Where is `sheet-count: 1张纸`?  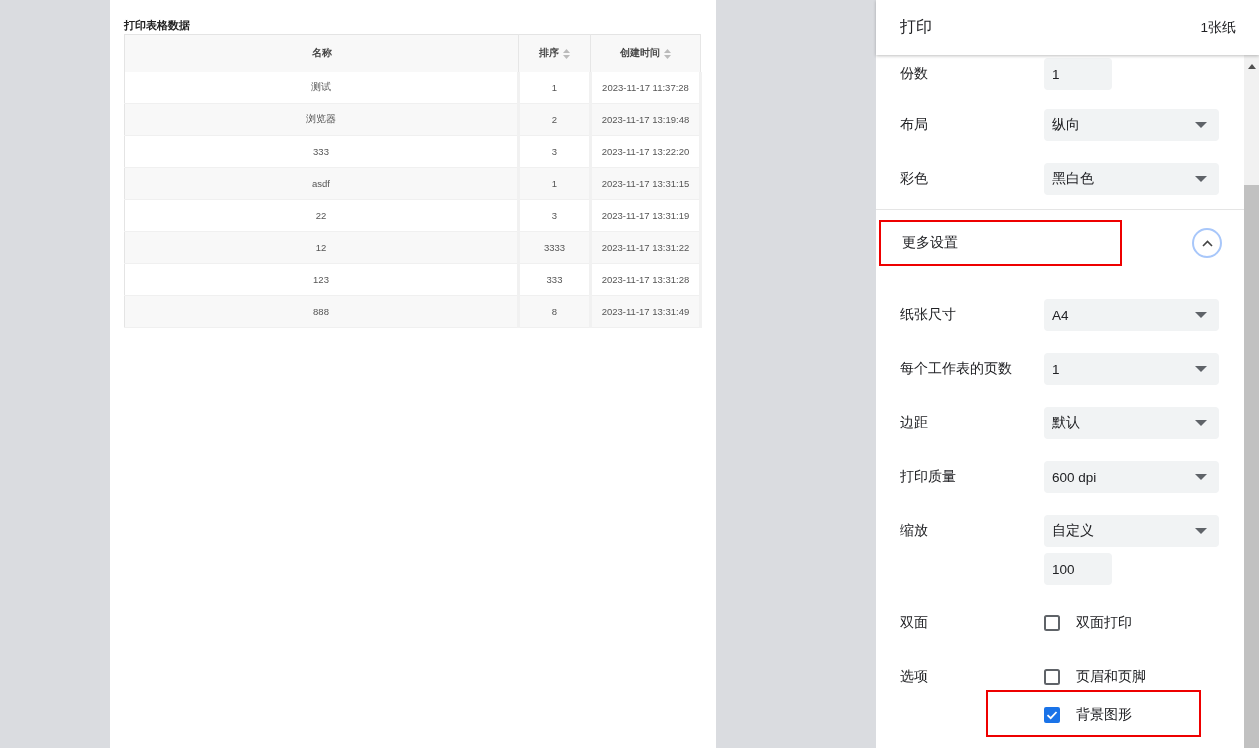
sheet-count: 1张纸 is located at coordinates (1218, 27).